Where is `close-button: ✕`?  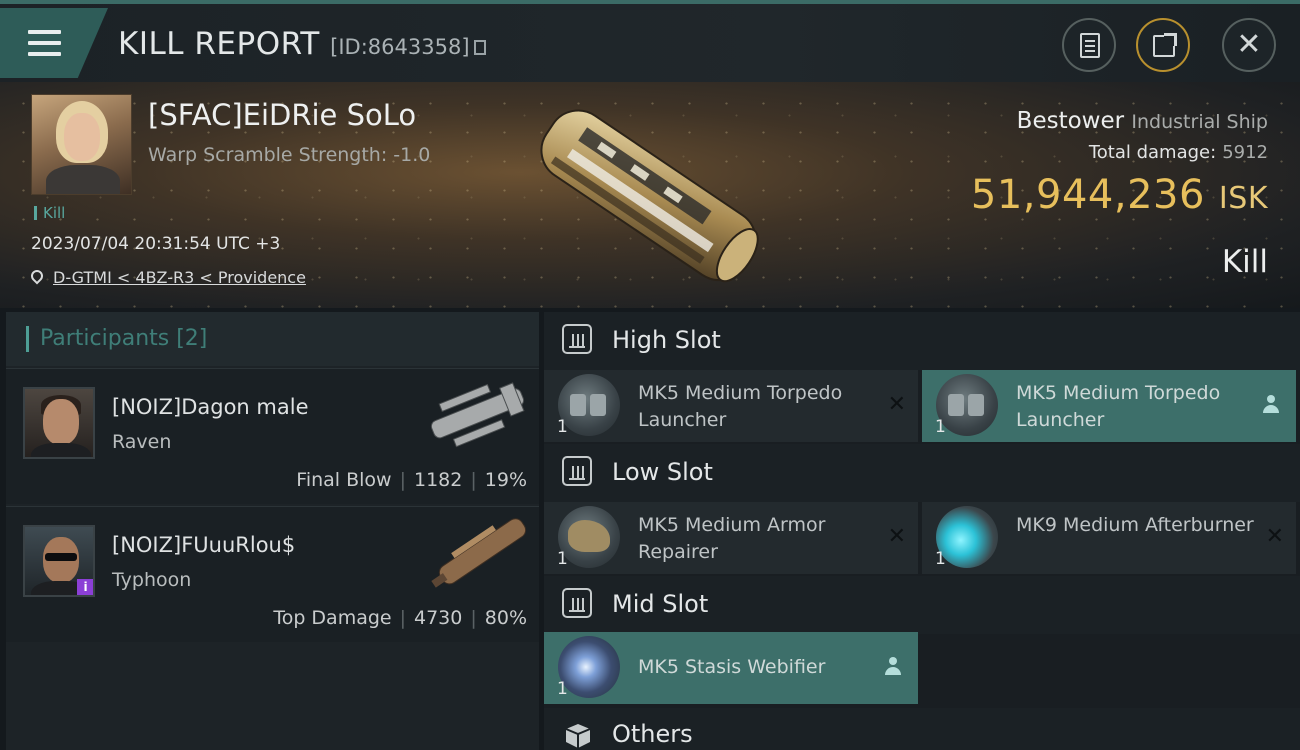 close-button: ✕ is located at coordinates (1249, 45).